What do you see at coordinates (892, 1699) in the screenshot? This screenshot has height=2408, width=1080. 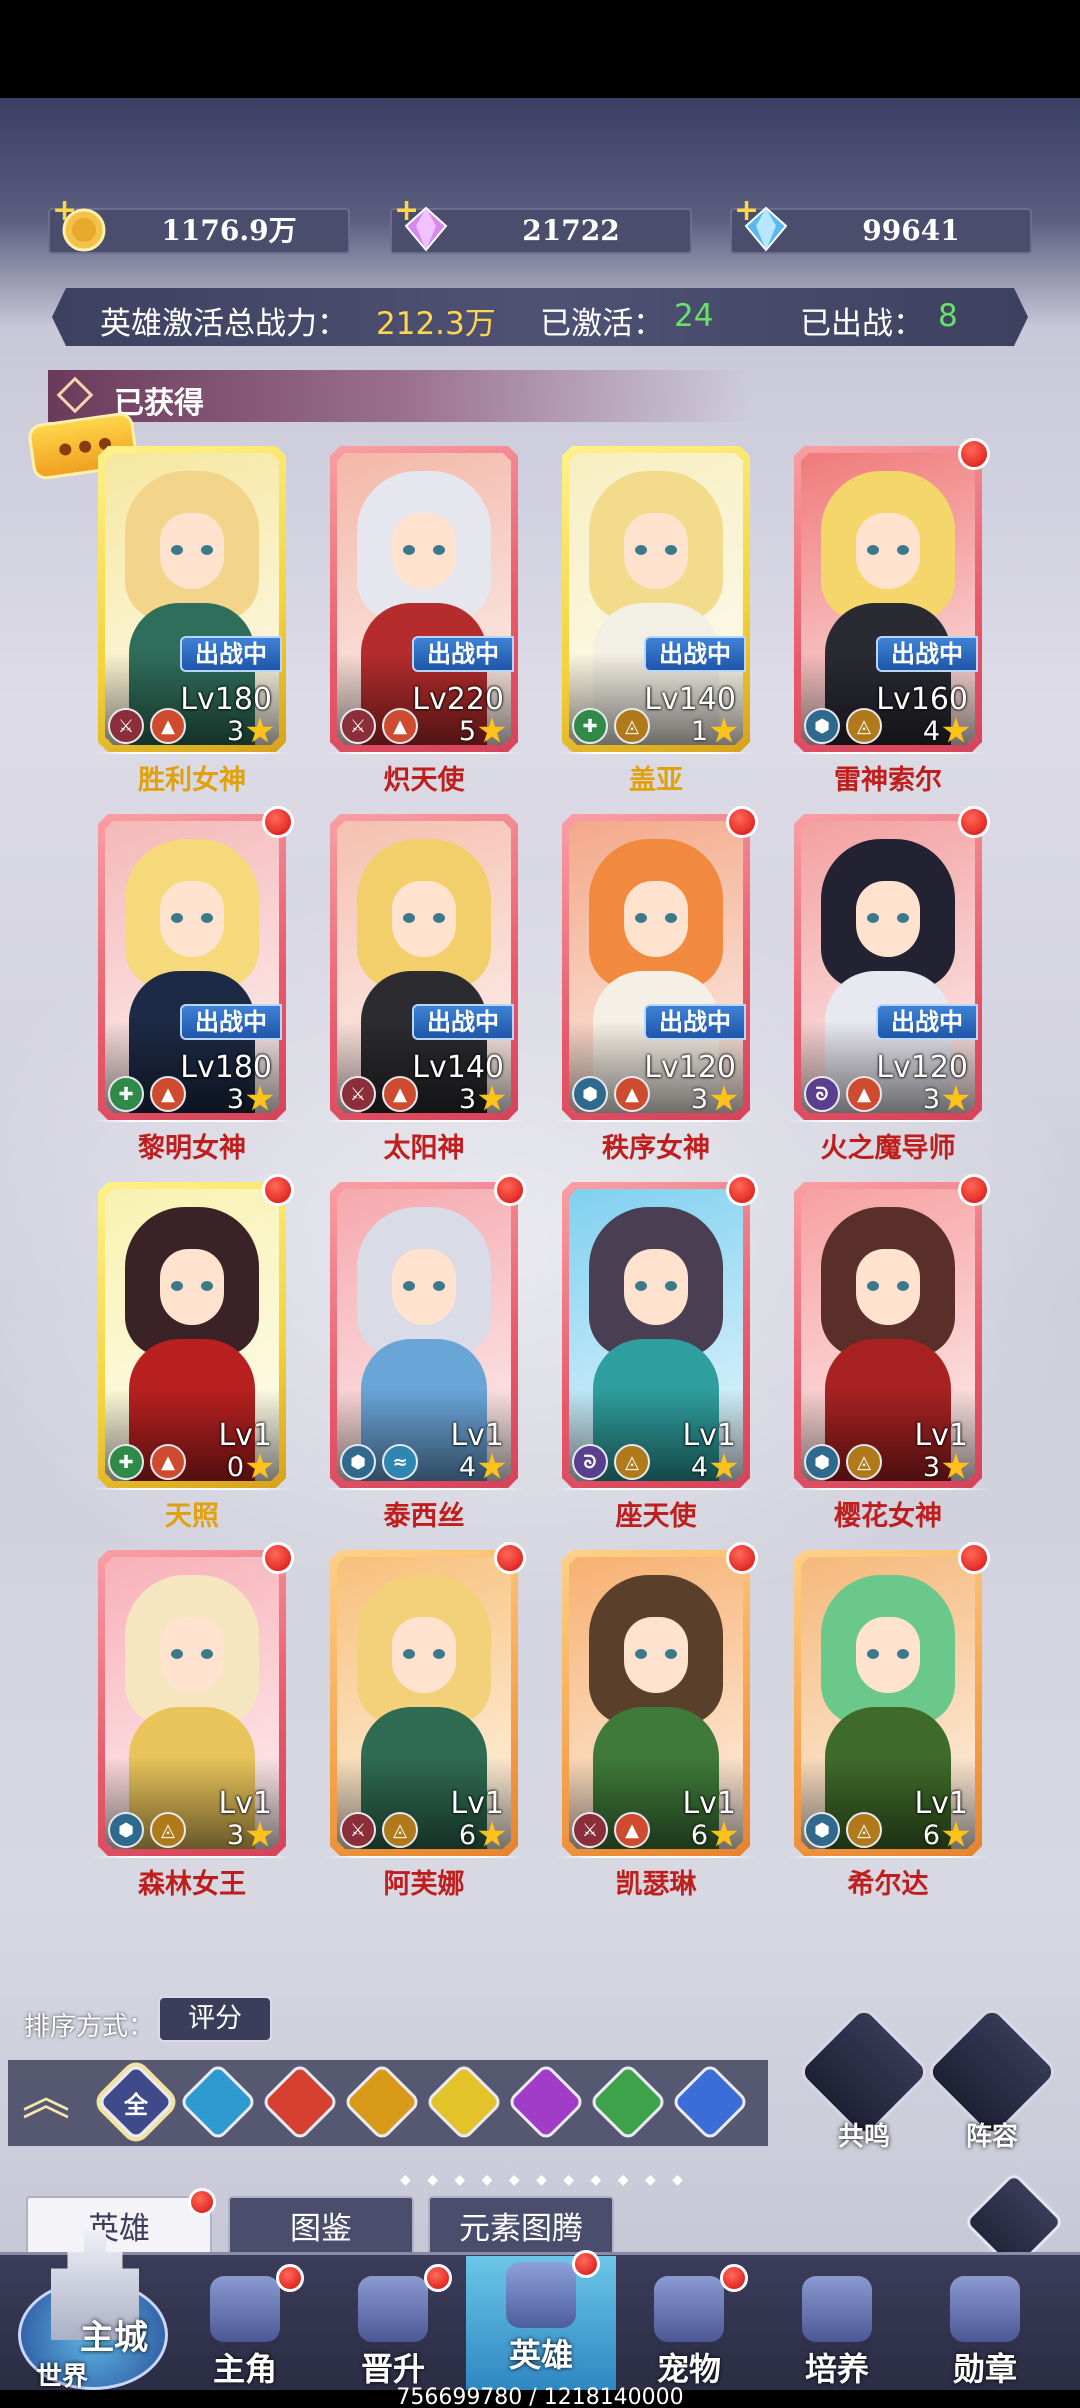 I see `hero-card: Lv1 6 ⬢ ◬` at bounding box center [892, 1699].